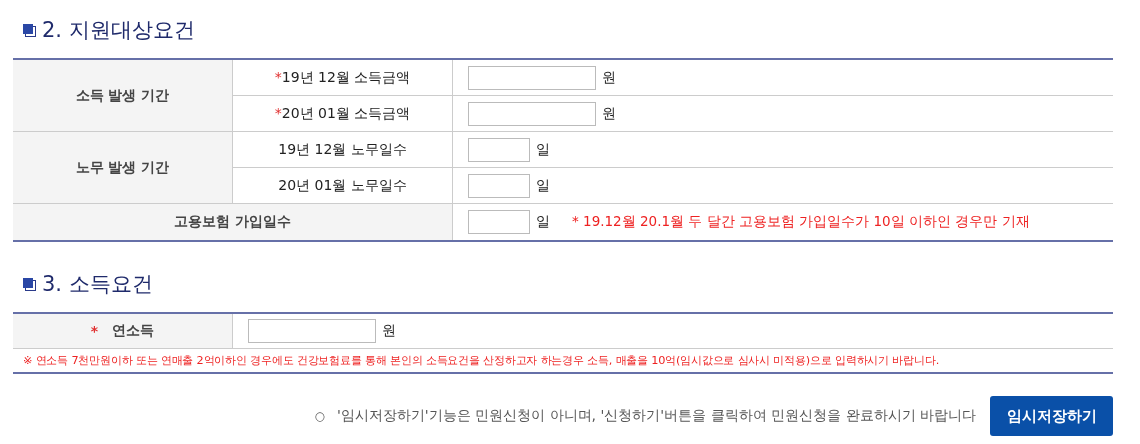 Image resolution: width=1140 pixels, height=444 pixels. I want to click on field-label: 고용보험 가입일수, so click(232, 222).